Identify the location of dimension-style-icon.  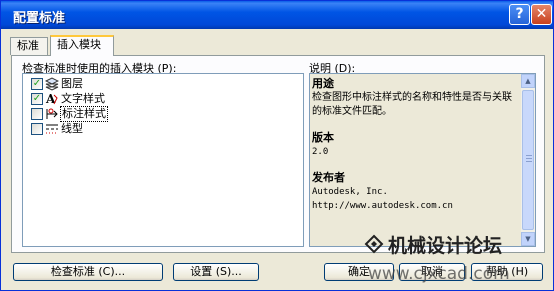
(52, 113).